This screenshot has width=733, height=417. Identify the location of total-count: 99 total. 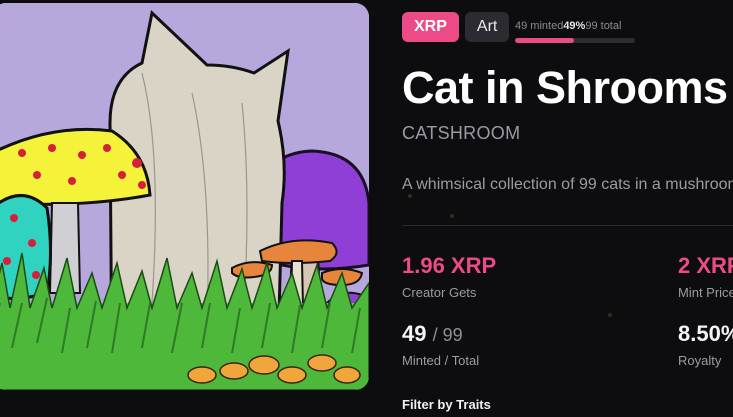
(603, 26).